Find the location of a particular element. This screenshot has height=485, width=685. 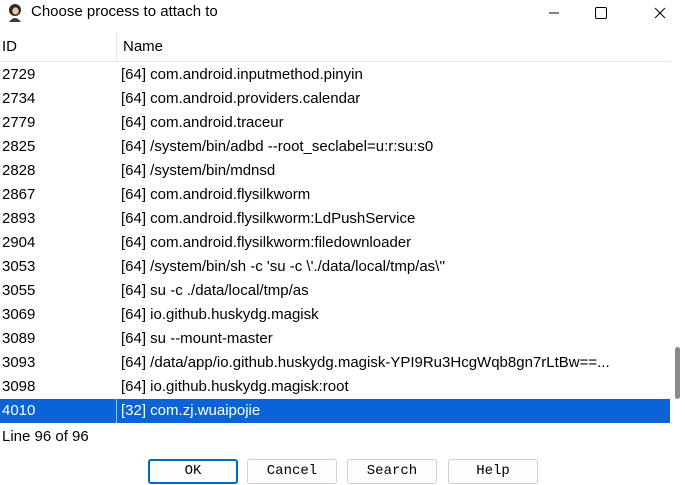

column-header-name: Name is located at coordinates (143, 47).